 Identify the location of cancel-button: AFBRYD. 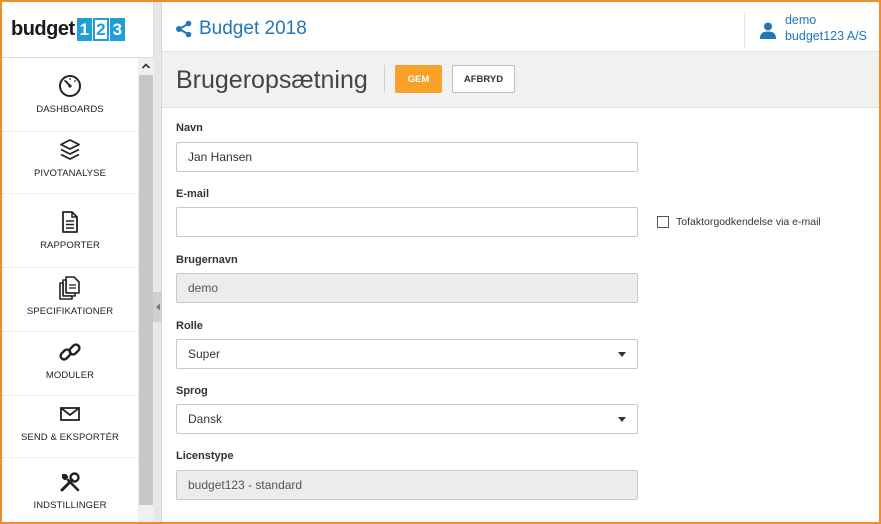
(483, 79).